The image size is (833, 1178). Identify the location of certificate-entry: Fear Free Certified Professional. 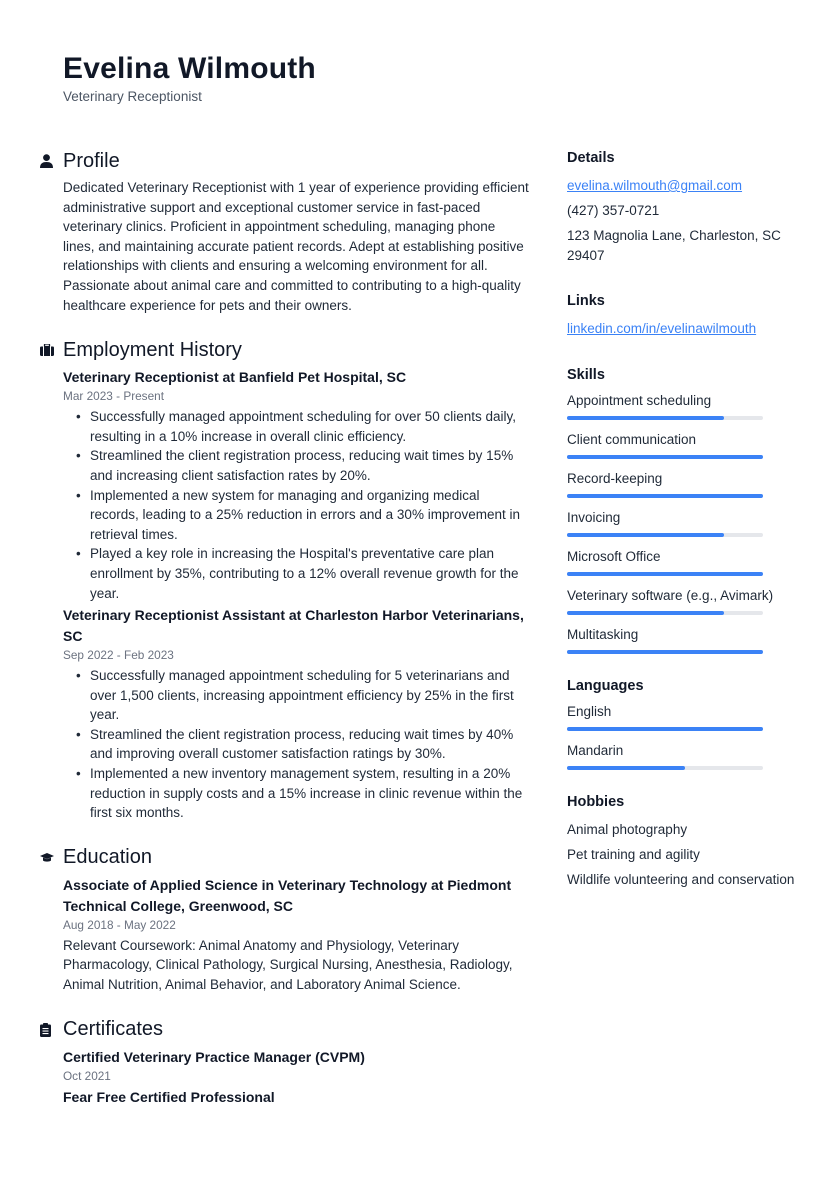
(296, 1097).